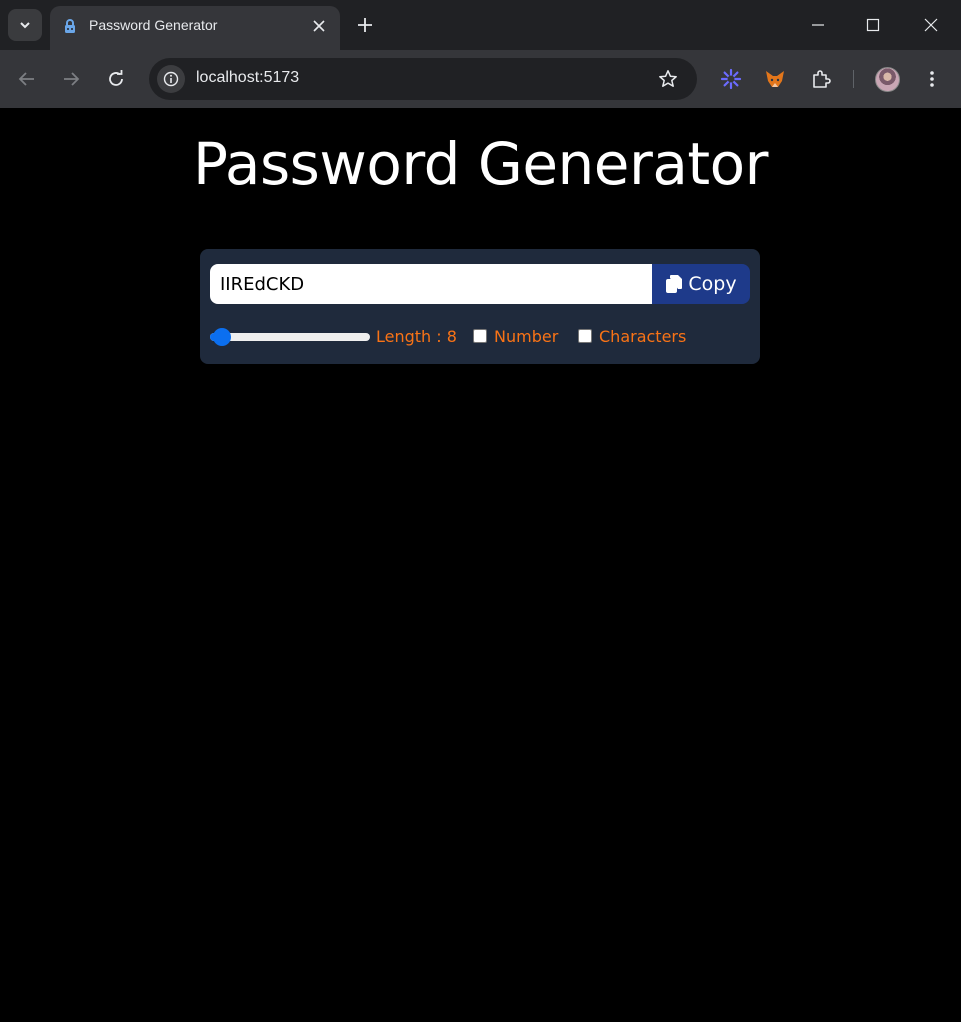 The width and height of the screenshot is (961, 1022). What do you see at coordinates (887, 79) in the screenshot?
I see `profile-avatar` at bounding box center [887, 79].